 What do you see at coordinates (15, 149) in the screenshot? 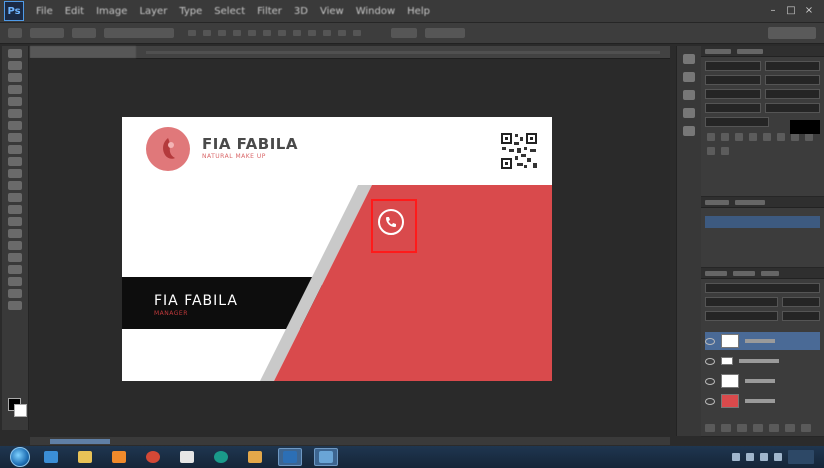
I see `stamp-tool-icon` at bounding box center [15, 149].